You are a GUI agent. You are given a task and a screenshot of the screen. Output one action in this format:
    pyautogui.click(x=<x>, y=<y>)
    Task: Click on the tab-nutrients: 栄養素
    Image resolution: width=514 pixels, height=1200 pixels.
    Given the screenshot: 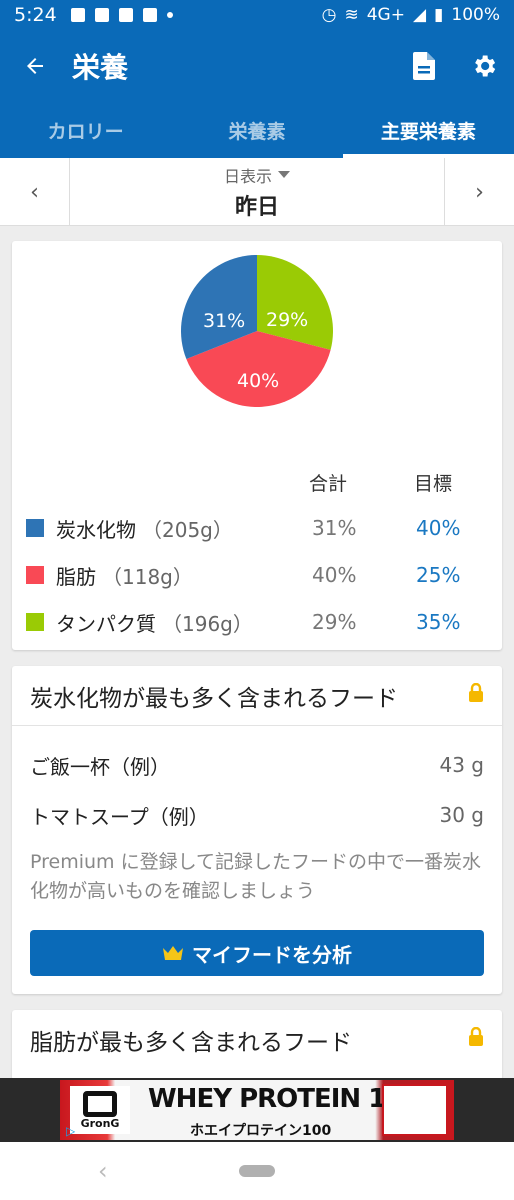 What is the action you would take?
    pyautogui.click(x=256, y=130)
    